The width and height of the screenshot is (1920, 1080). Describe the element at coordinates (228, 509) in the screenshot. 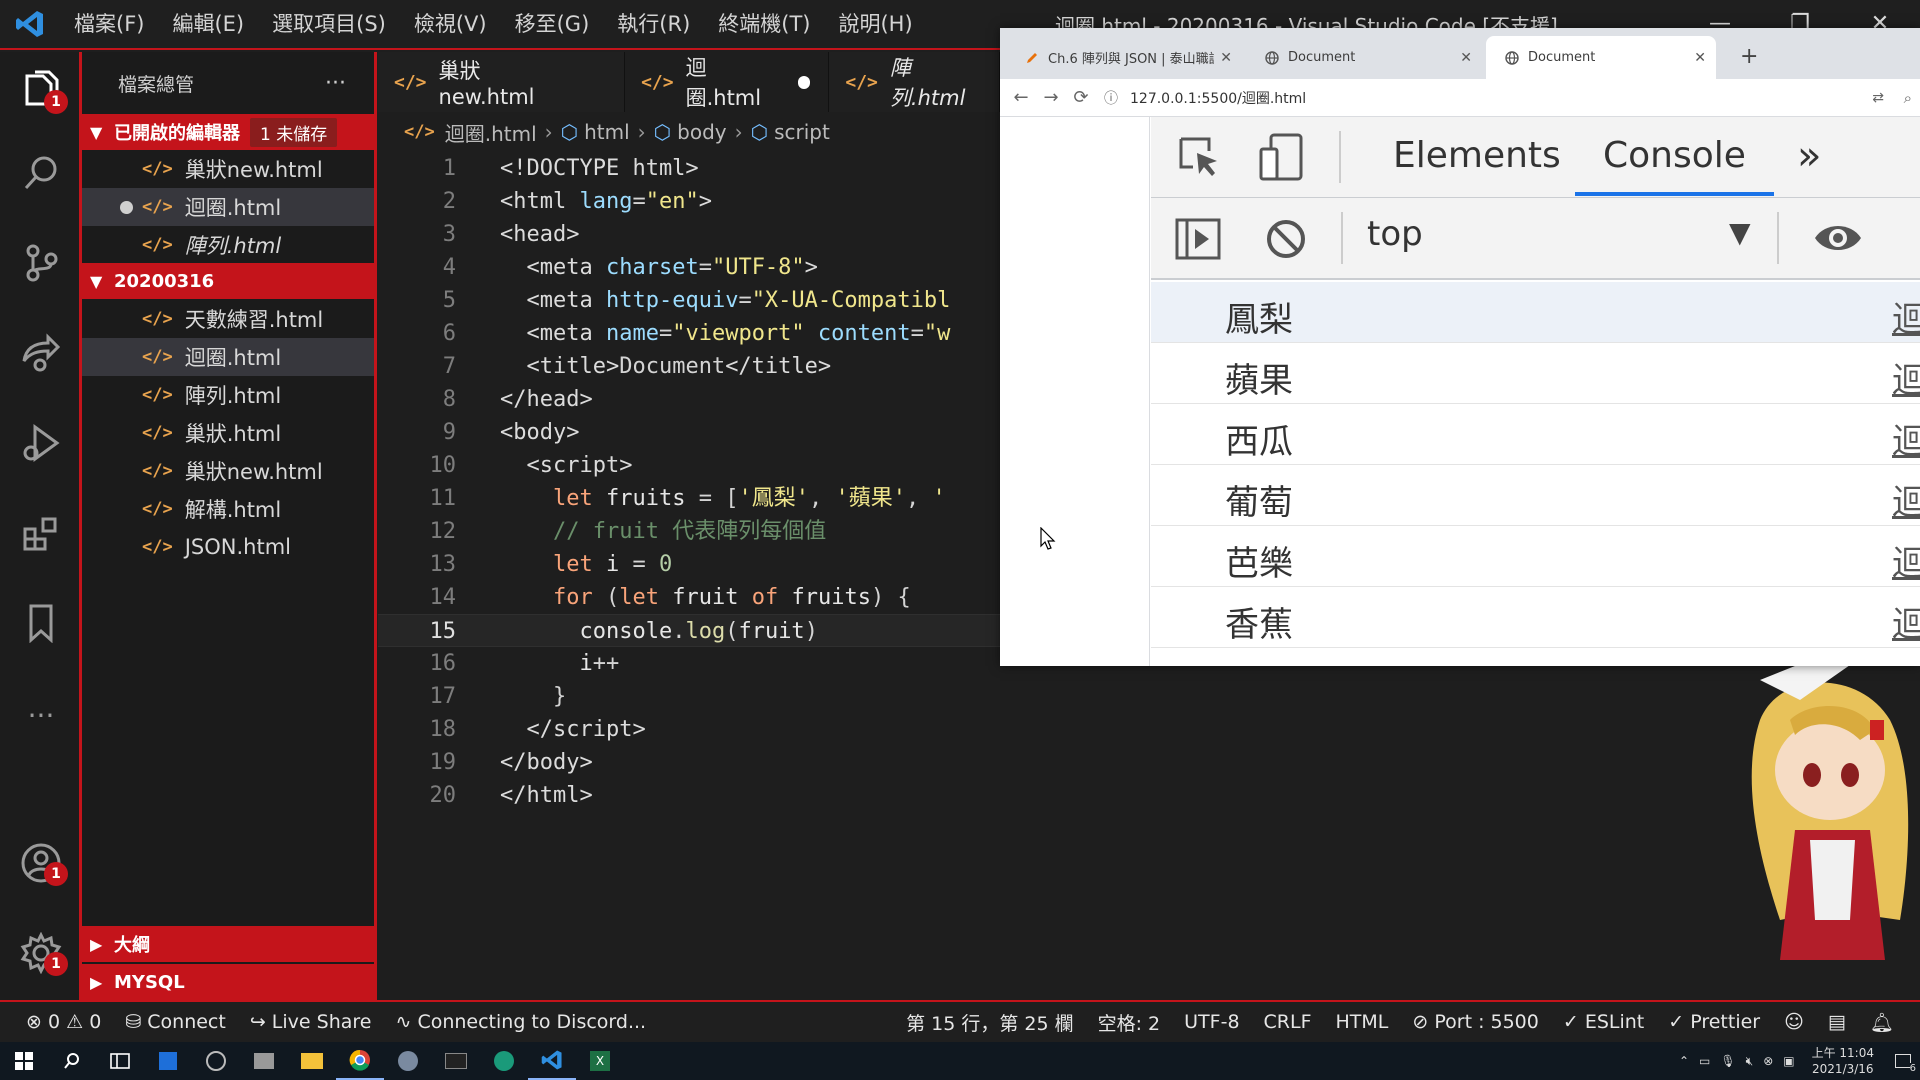

I see `folder-file-item: </> 解構.html` at that location.